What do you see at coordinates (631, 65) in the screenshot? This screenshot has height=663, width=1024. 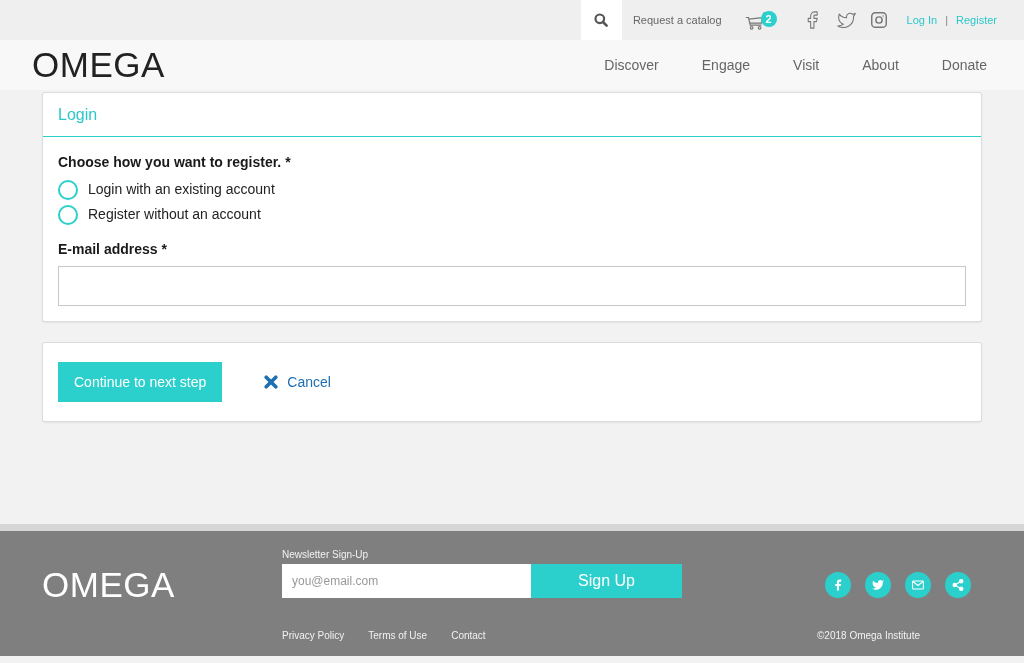 I see `nav-link: Discover` at bounding box center [631, 65].